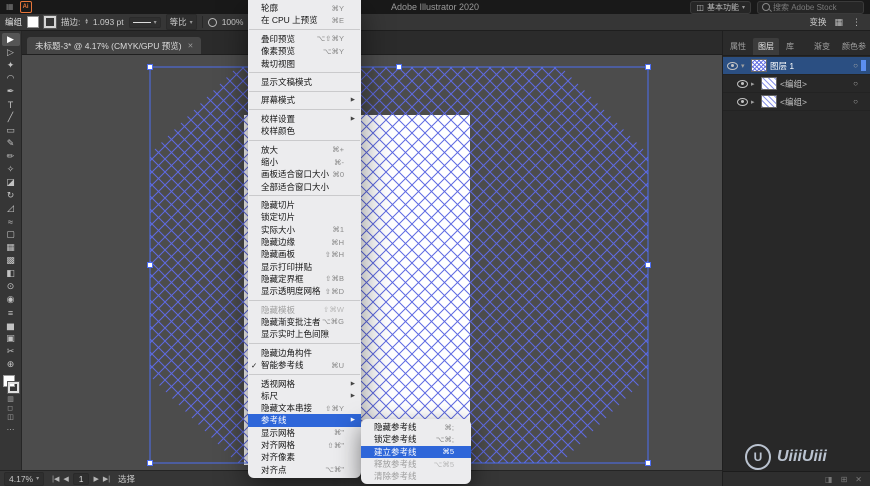 Image resolution: width=870 pixels, height=486 pixels. I want to click on stock-search-input, so click(816, 7).